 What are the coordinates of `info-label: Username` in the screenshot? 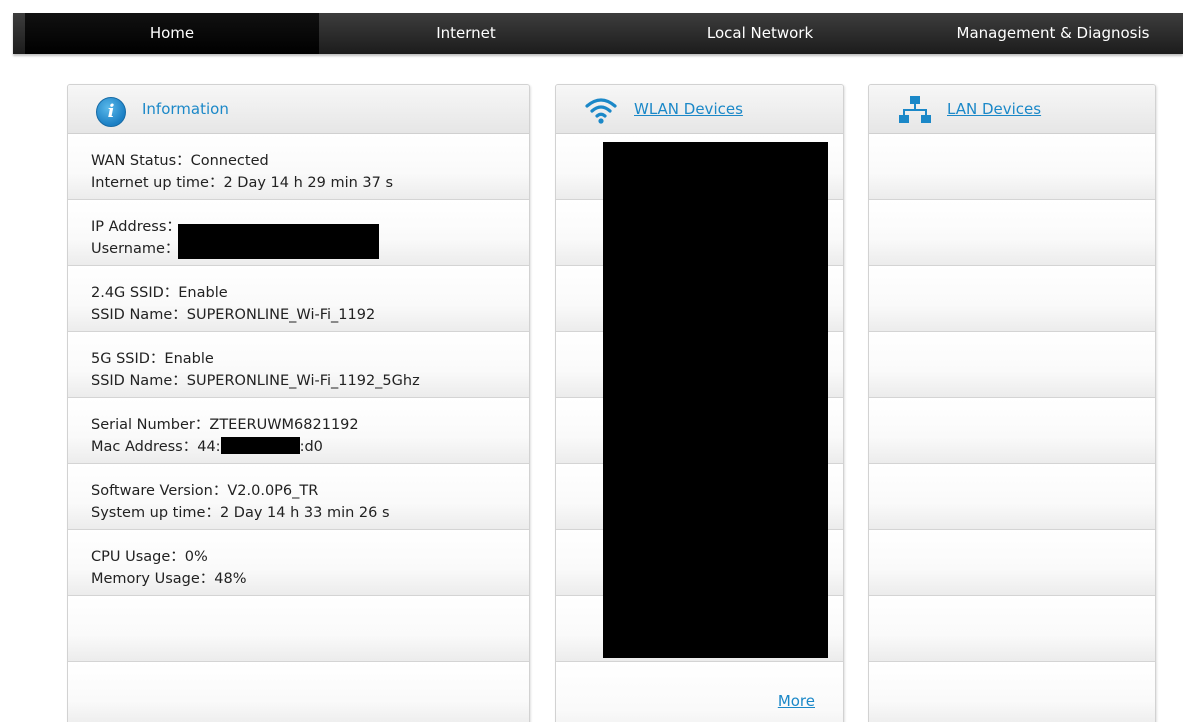 It's located at (128, 249).